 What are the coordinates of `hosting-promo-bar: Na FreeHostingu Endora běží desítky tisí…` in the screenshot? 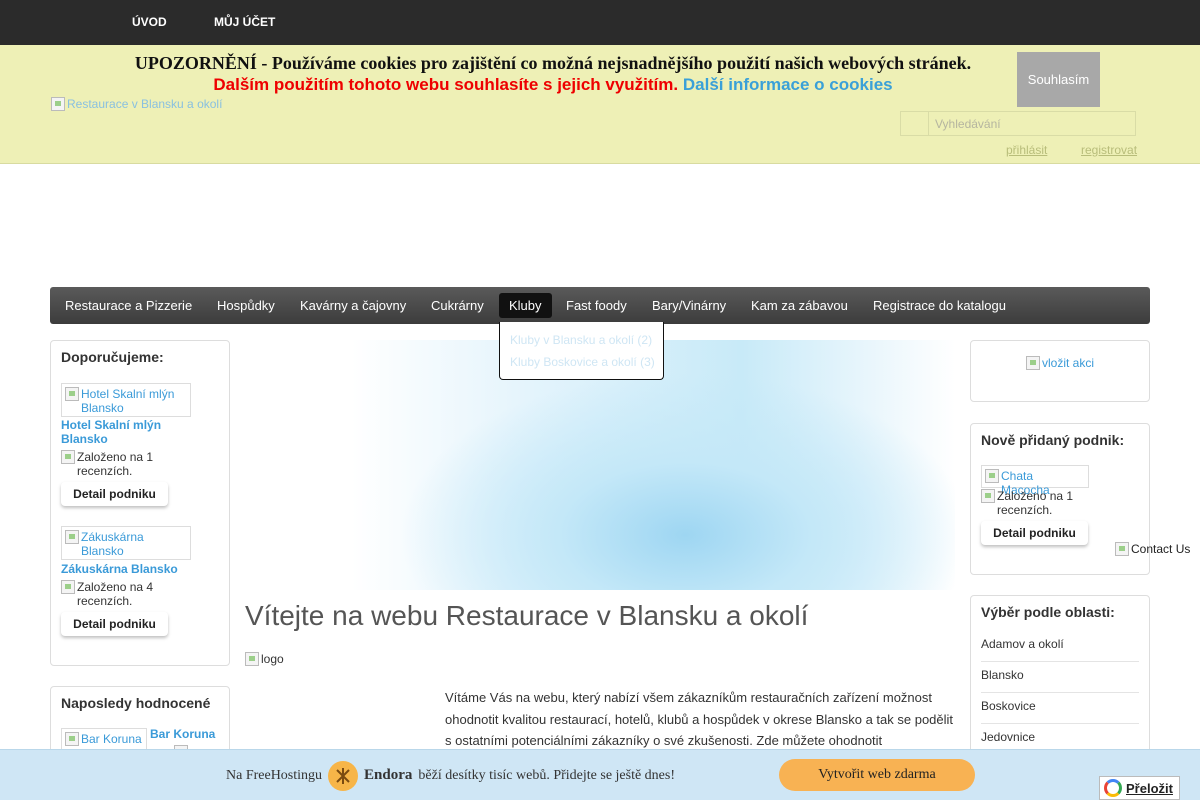 It's located at (600, 774).